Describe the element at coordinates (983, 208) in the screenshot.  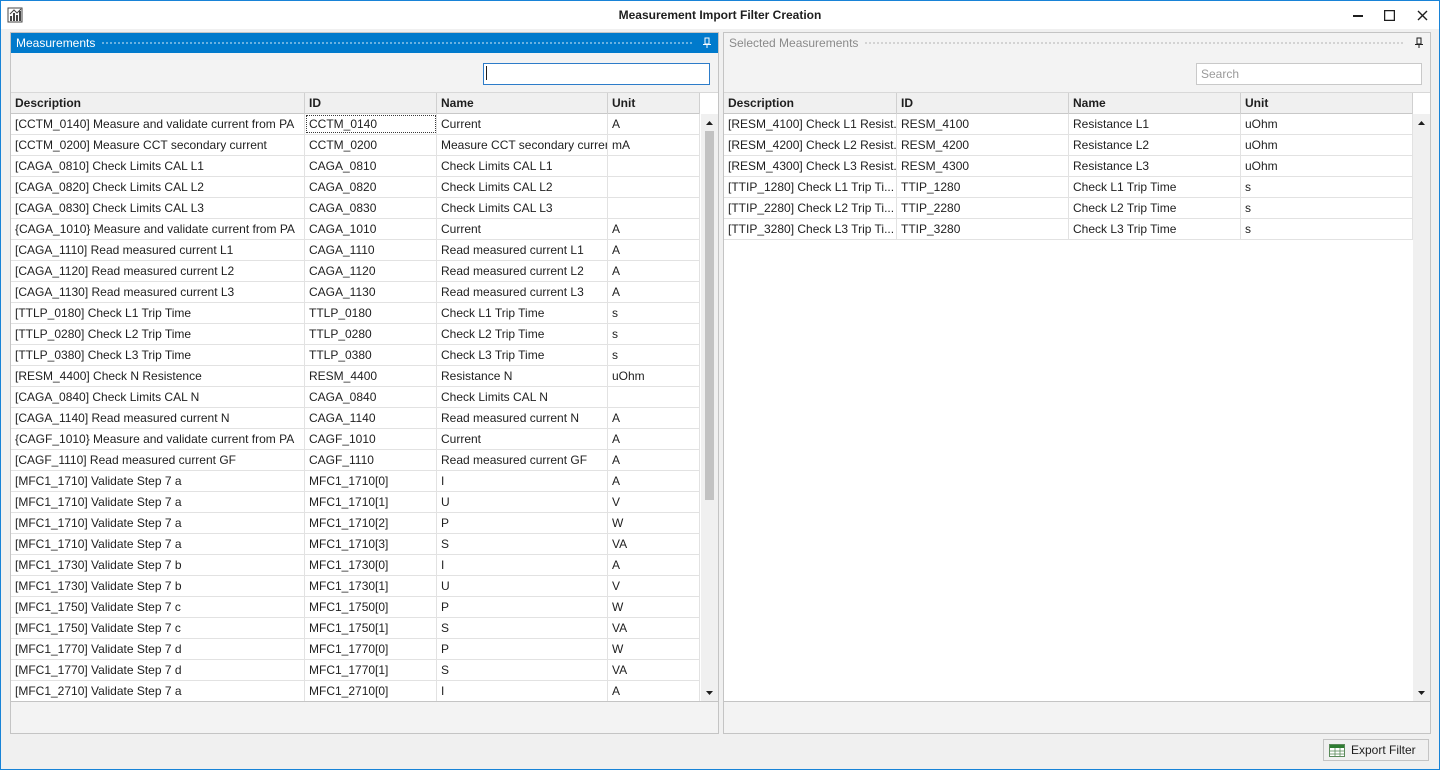
I see `id-cell: TTIP_2280` at that location.